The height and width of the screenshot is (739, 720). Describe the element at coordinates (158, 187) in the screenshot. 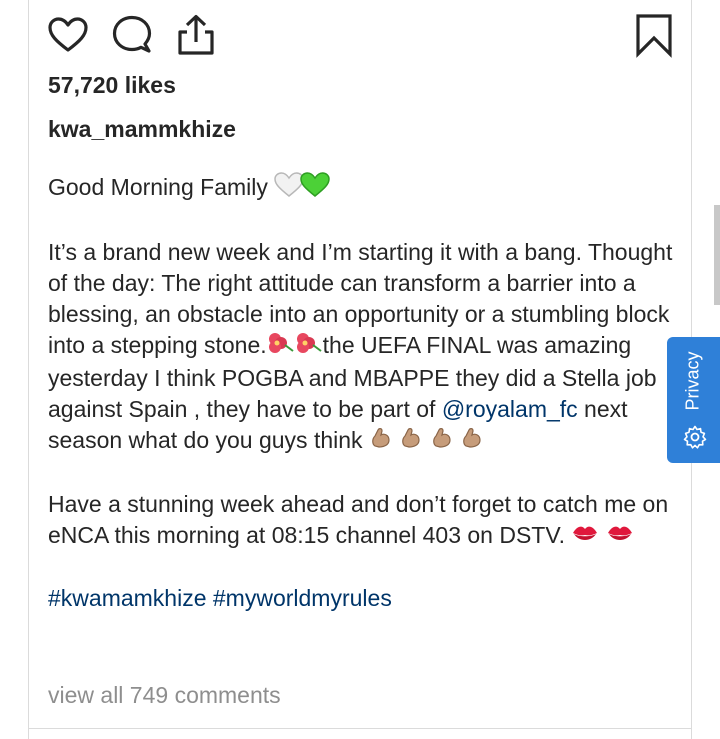

I see `caption-greeting: Good Morning Family` at that location.